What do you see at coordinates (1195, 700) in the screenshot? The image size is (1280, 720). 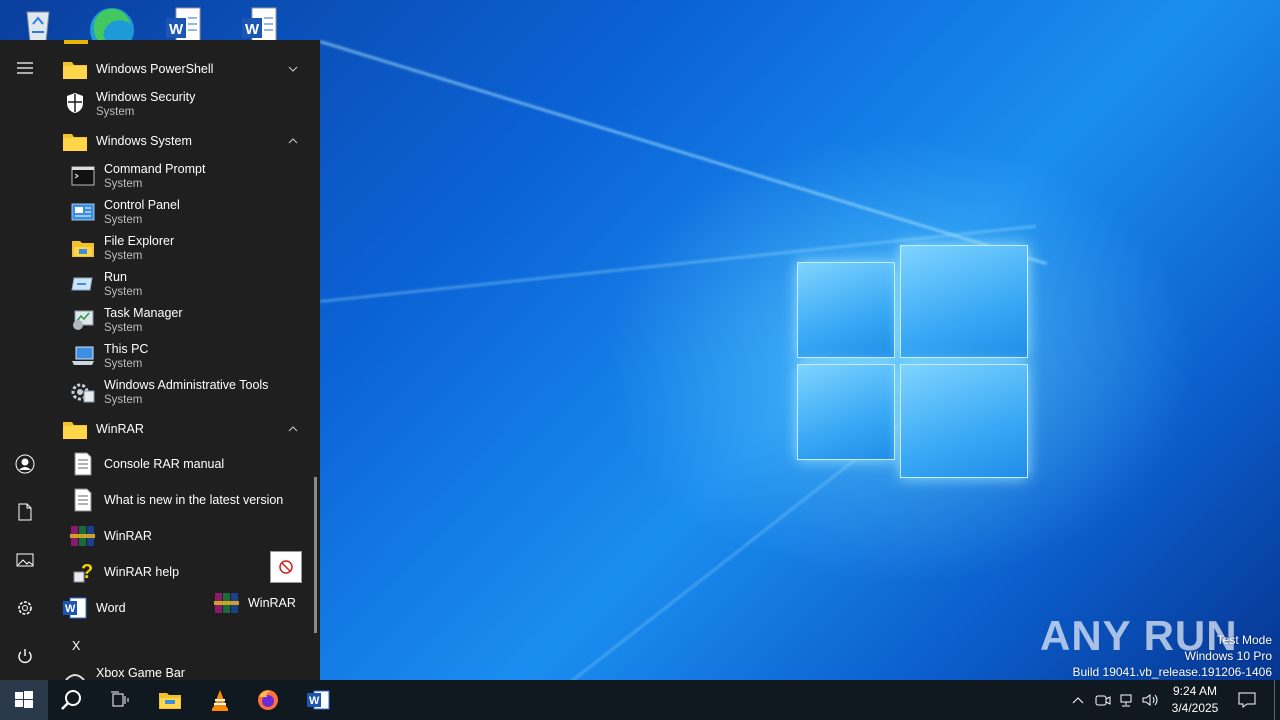 I see `clock: 9:24 AM 3/4/2025` at bounding box center [1195, 700].